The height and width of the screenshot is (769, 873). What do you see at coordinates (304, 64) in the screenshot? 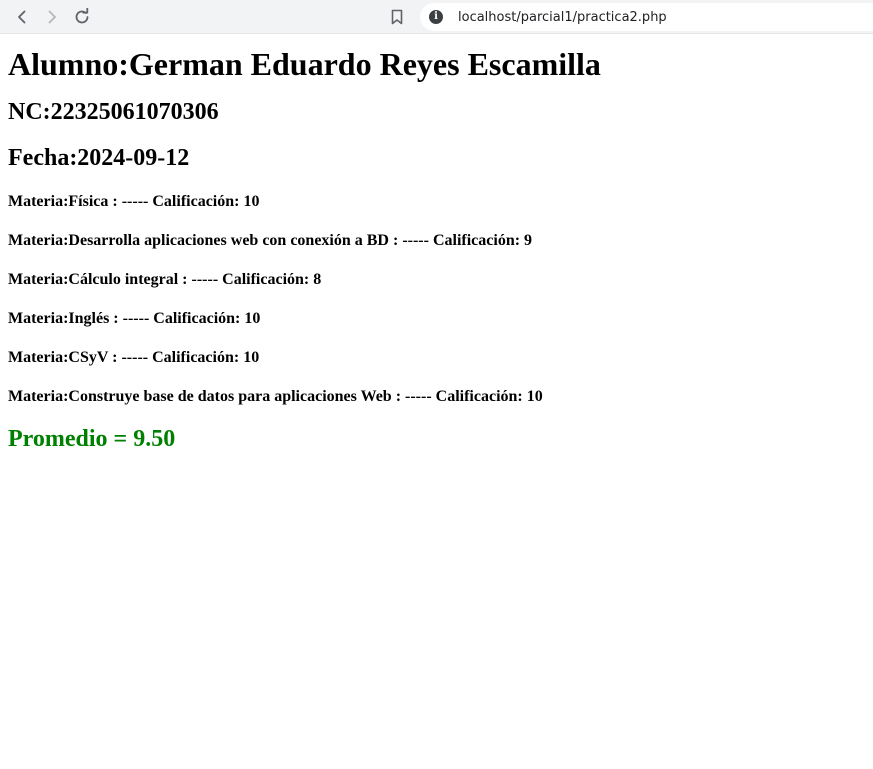
I see `alumno-heading: Alumno:German Eduardo Reyes Escamilla` at bounding box center [304, 64].